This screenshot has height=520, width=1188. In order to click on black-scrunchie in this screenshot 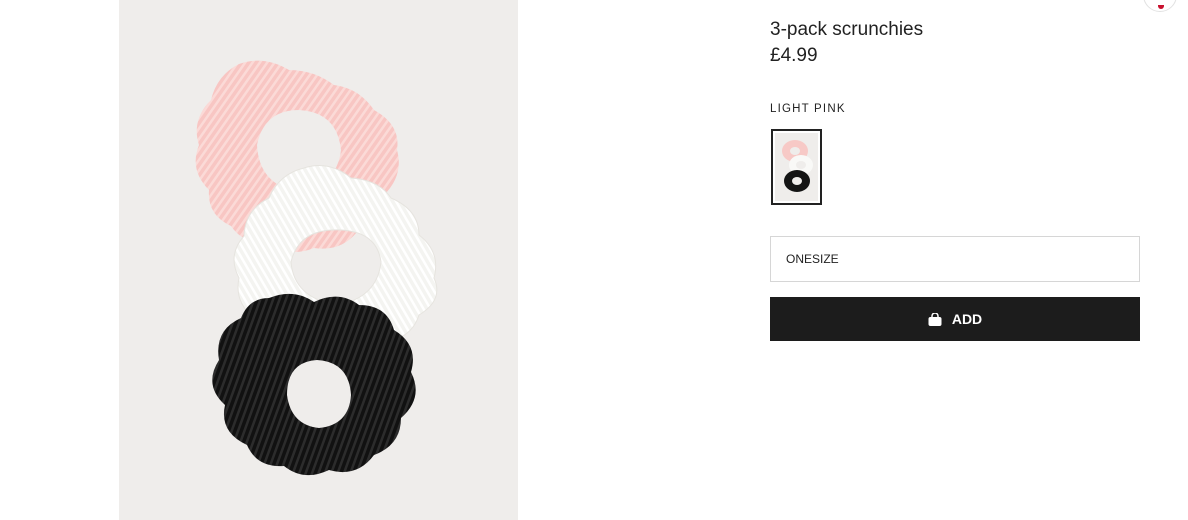, I will do `click(314, 384)`.